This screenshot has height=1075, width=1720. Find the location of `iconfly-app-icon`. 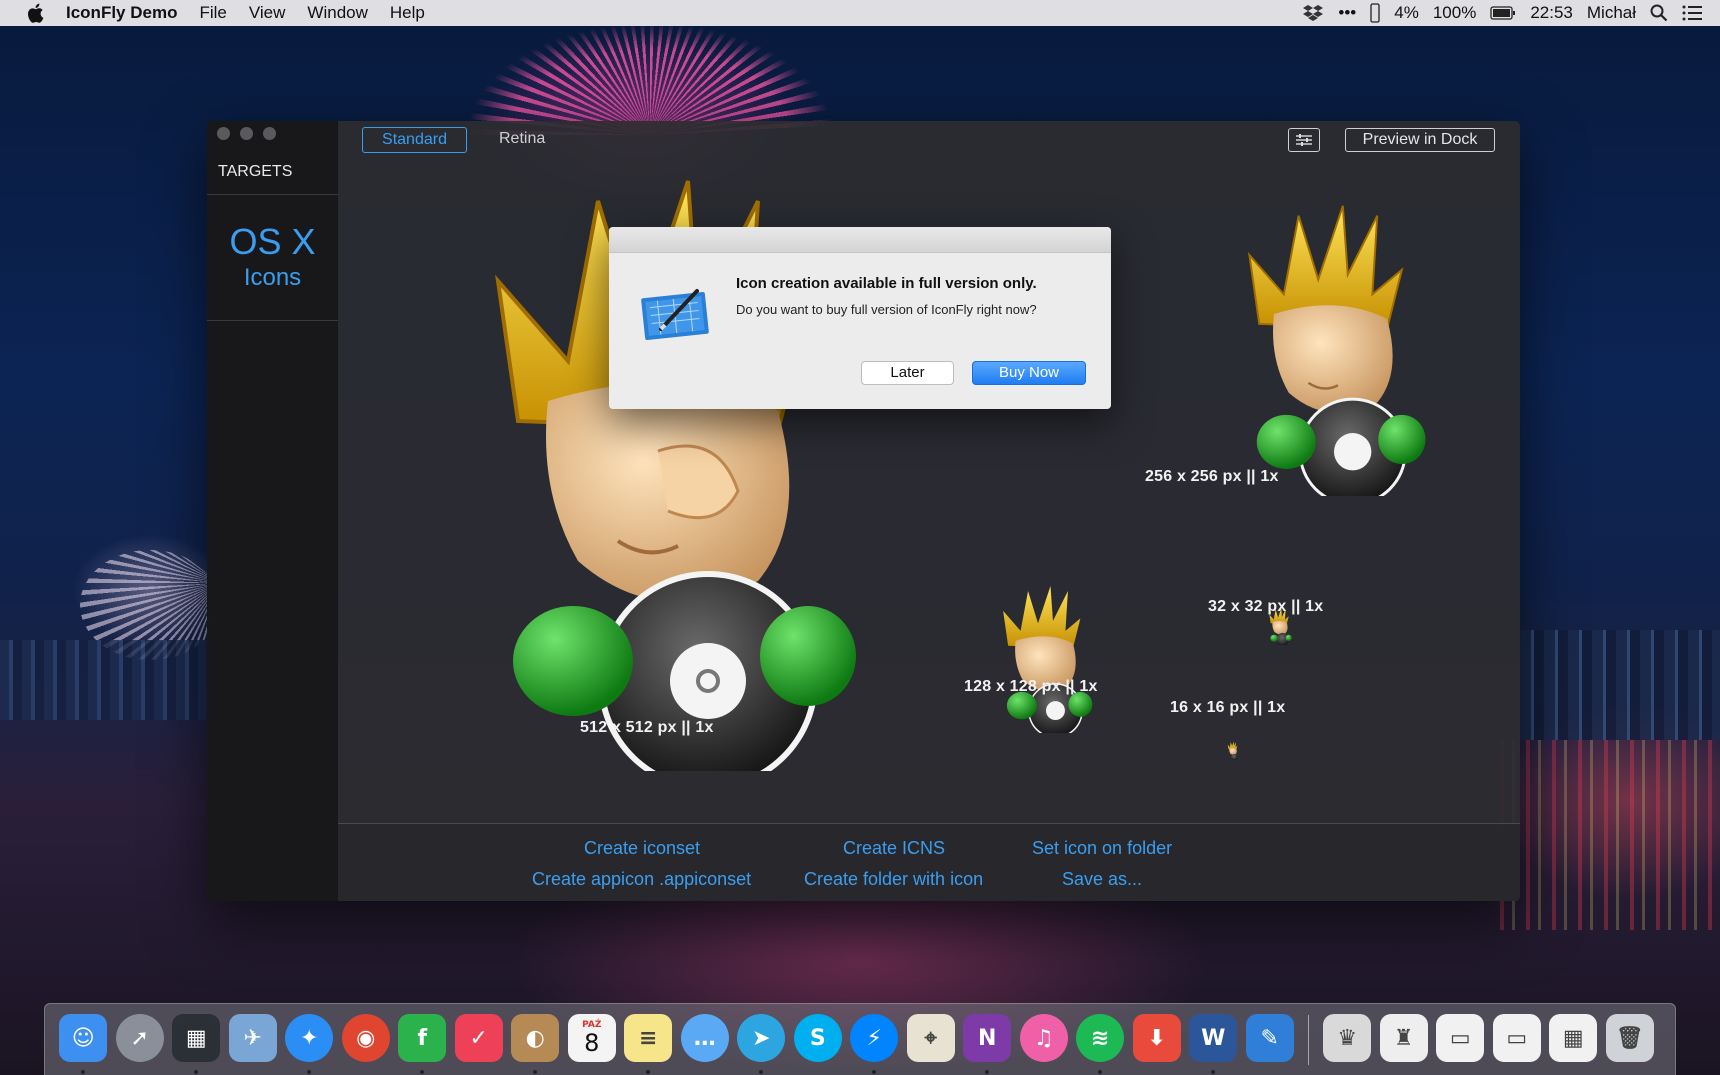

iconfly-app-icon is located at coordinates (675, 313).